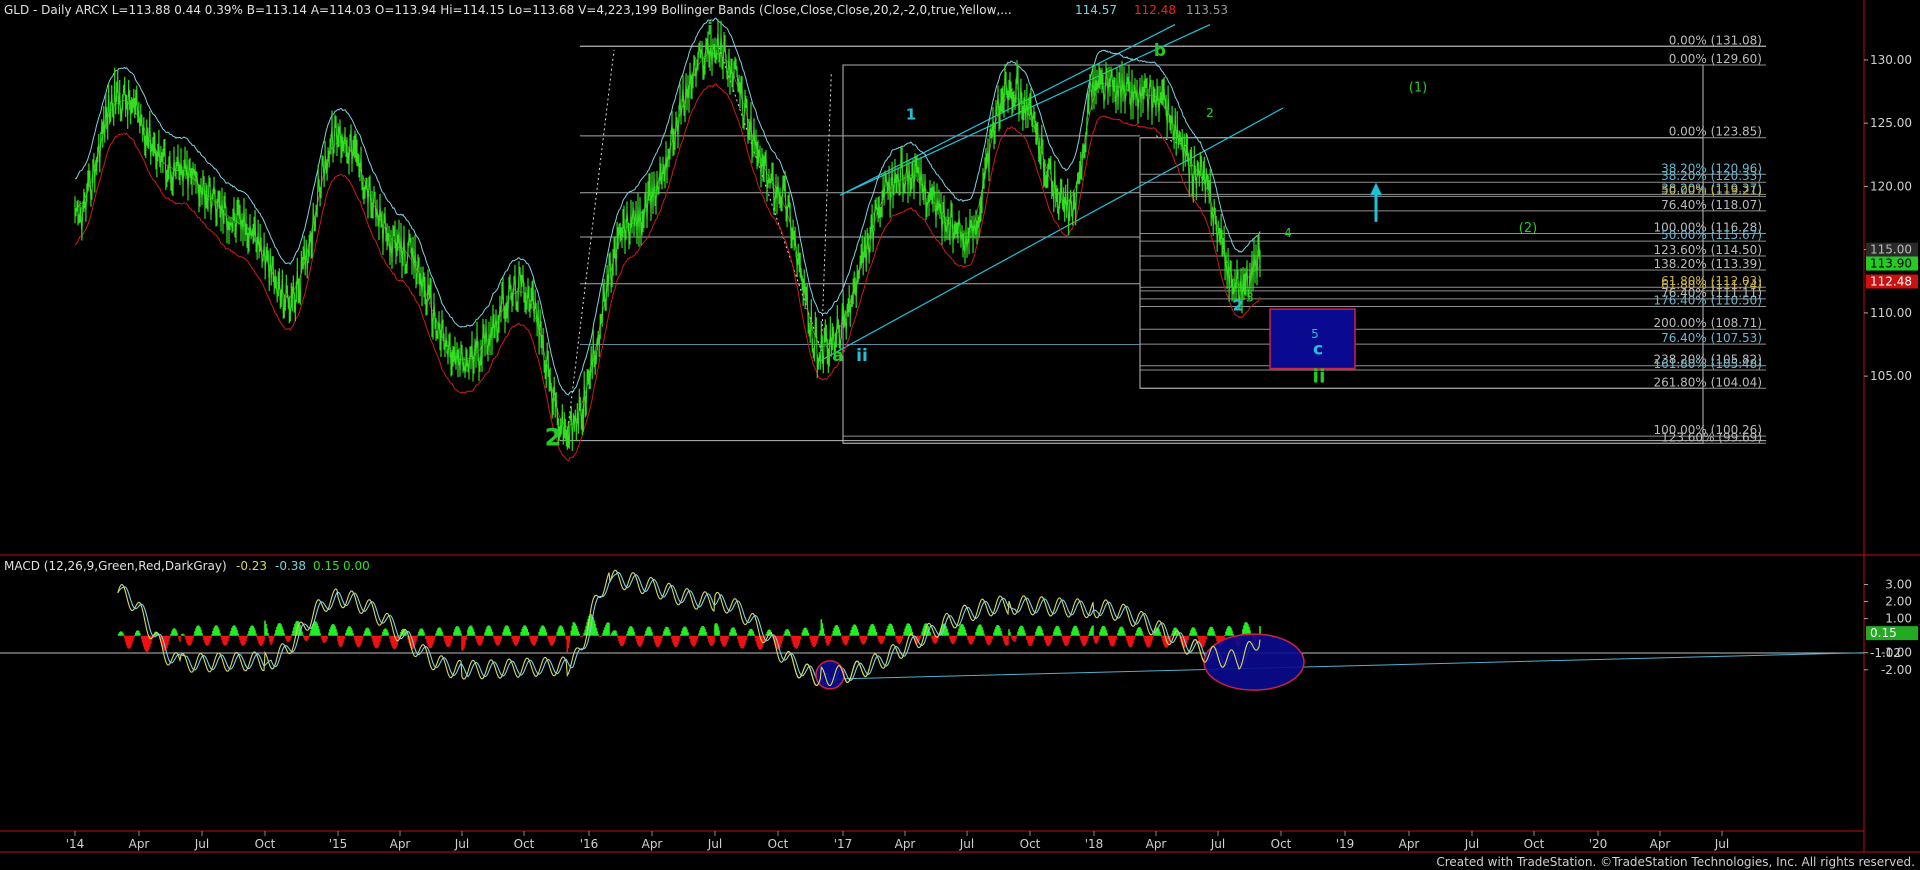 This screenshot has height=870, width=1920. I want to click on wave-label: b, so click(1160, 51).